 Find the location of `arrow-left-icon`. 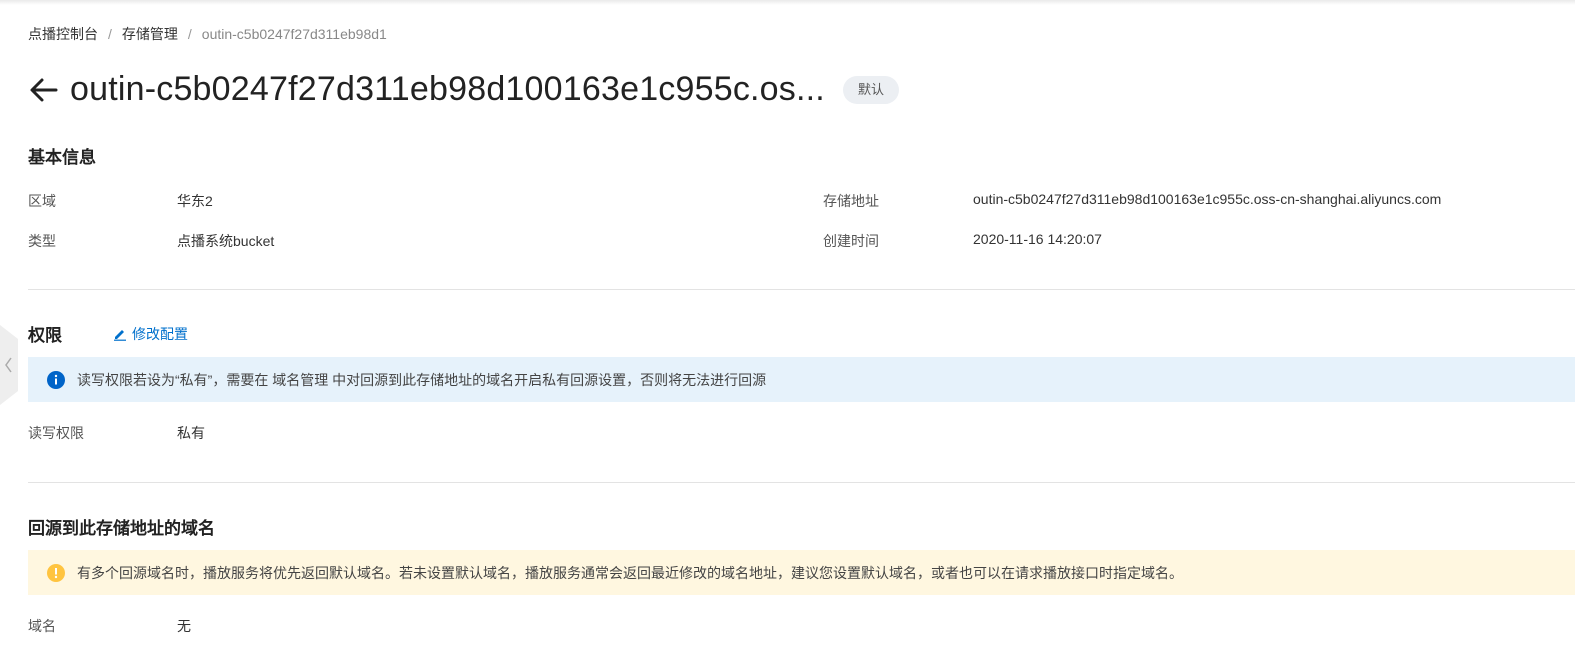

arrow-left-icon is located at coordinates (44, 90).